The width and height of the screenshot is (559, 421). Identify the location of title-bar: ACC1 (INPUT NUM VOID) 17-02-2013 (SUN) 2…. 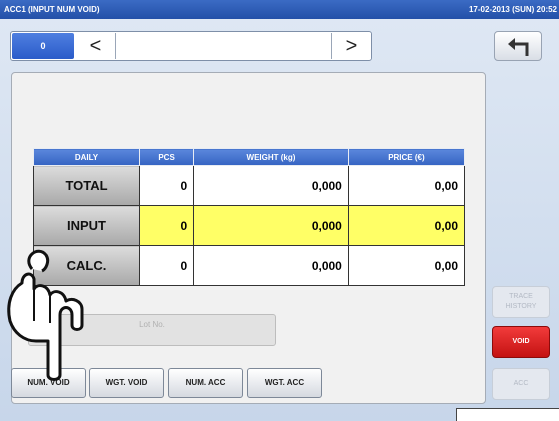
(279, 9).